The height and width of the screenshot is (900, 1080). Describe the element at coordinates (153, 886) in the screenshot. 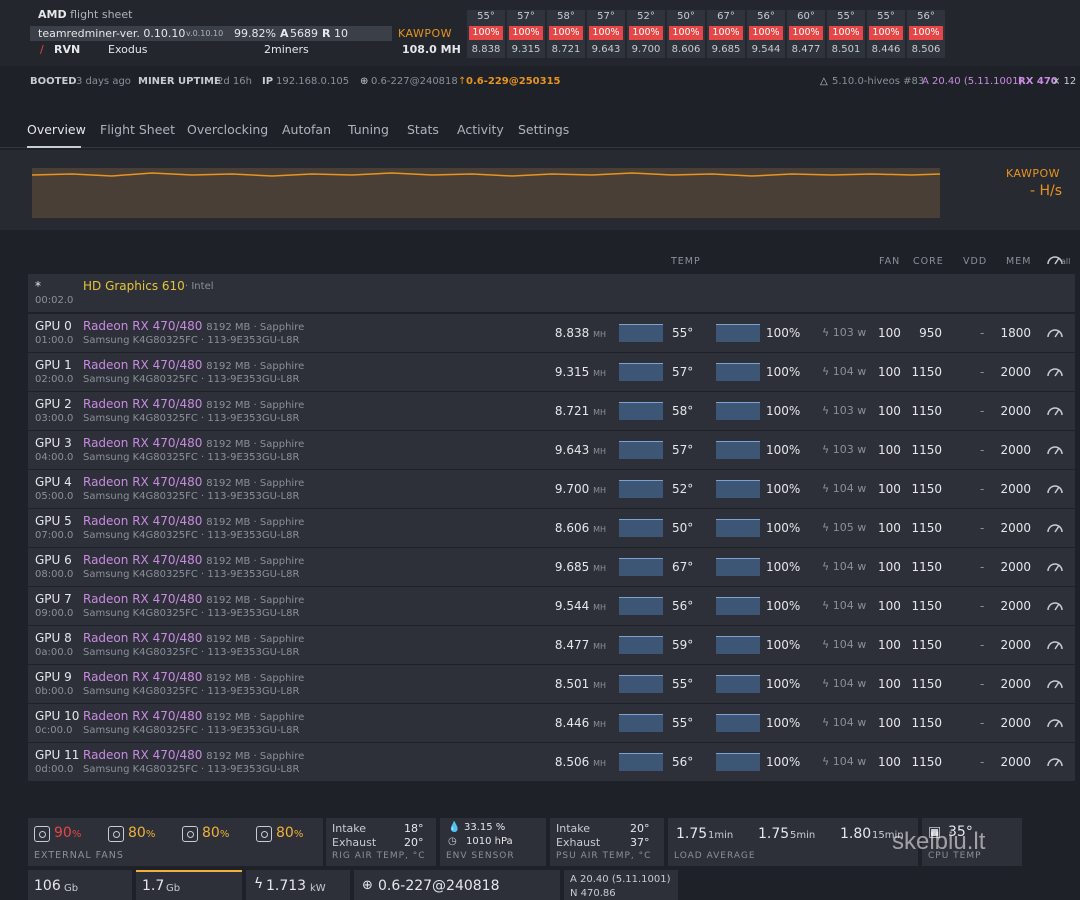

I see `ram-value: 1.7` at that location.